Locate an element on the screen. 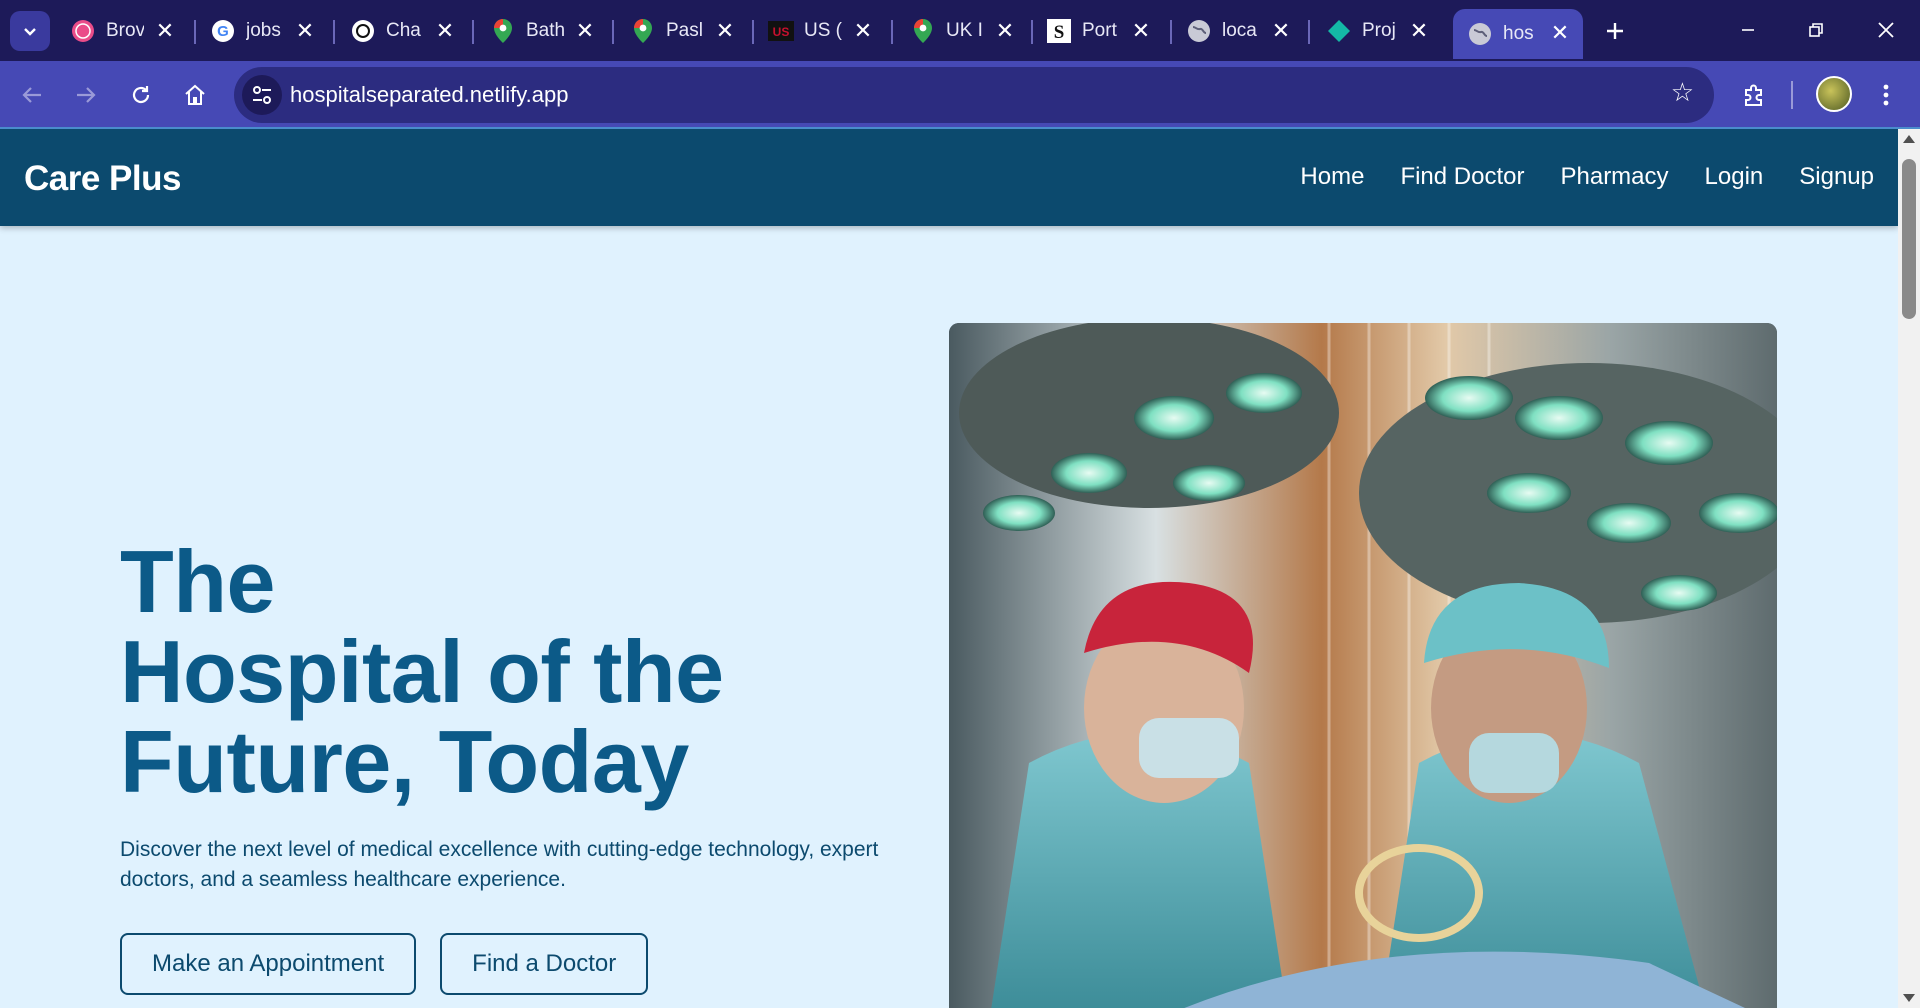 This screenshot has width=1920, height=1008. browser-menu-button is located at coordinates (1886, 95).